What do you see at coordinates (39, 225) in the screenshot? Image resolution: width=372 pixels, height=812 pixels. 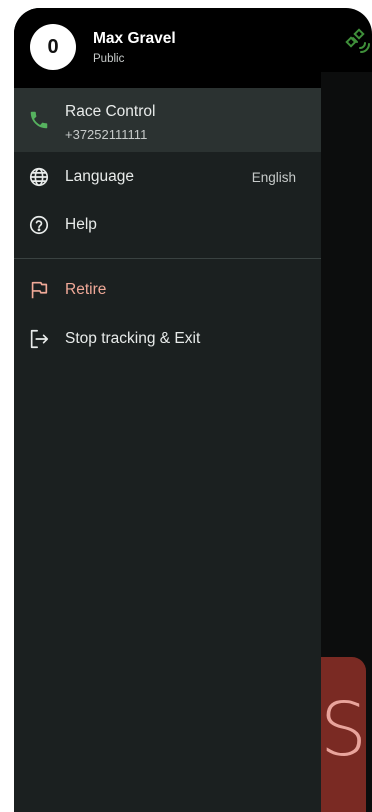 I see `help-circle-icon` at bounding box center [39, 225].